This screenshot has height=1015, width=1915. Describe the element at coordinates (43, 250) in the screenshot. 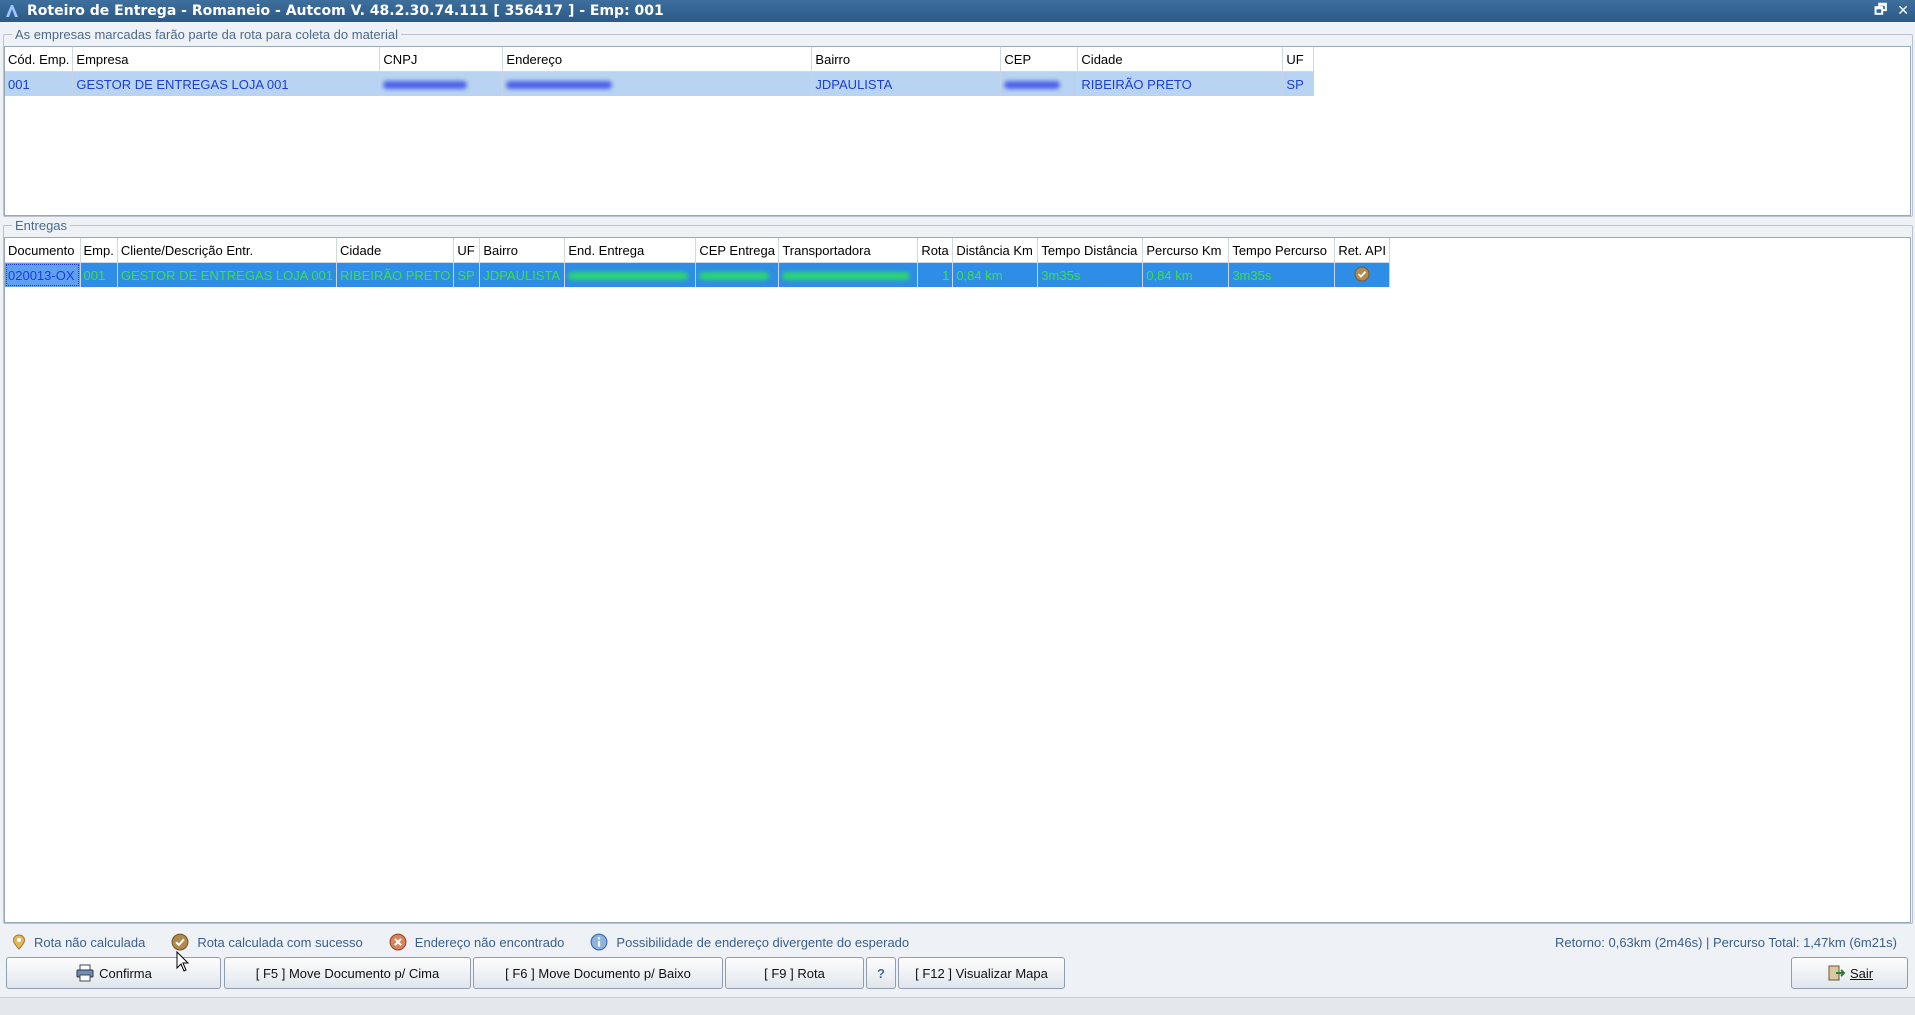

I see `col-documento: Documento` at that location.